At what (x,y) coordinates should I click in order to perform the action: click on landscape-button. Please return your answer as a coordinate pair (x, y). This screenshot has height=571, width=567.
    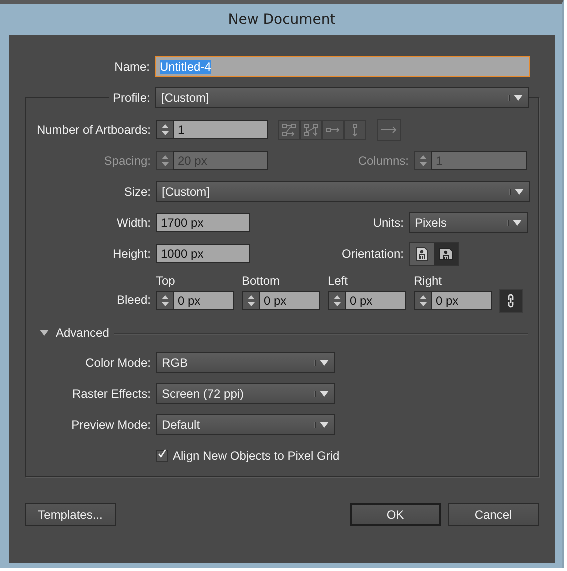
    Looking at the image, I should click on (446, 253).